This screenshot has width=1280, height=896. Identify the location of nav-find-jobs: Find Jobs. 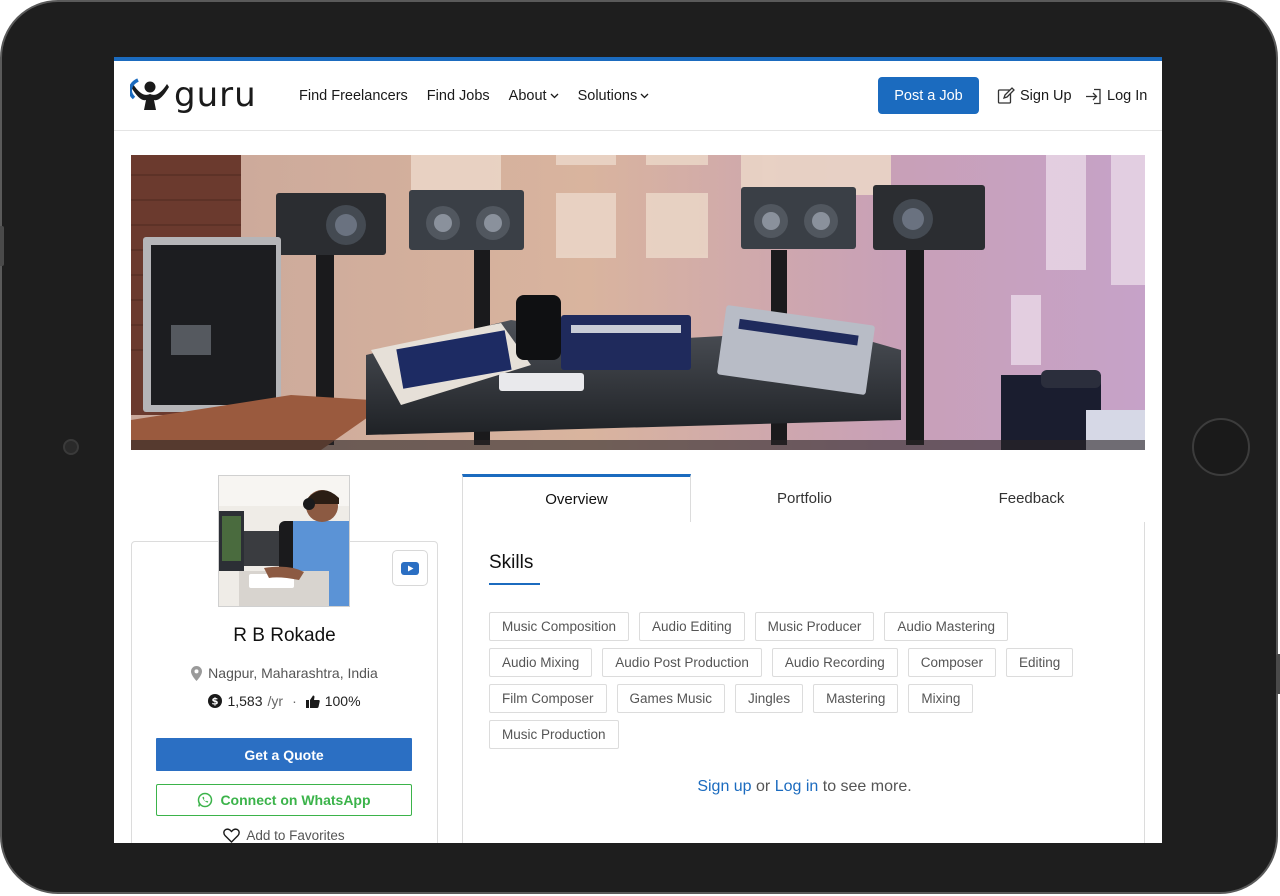
(458, 96).